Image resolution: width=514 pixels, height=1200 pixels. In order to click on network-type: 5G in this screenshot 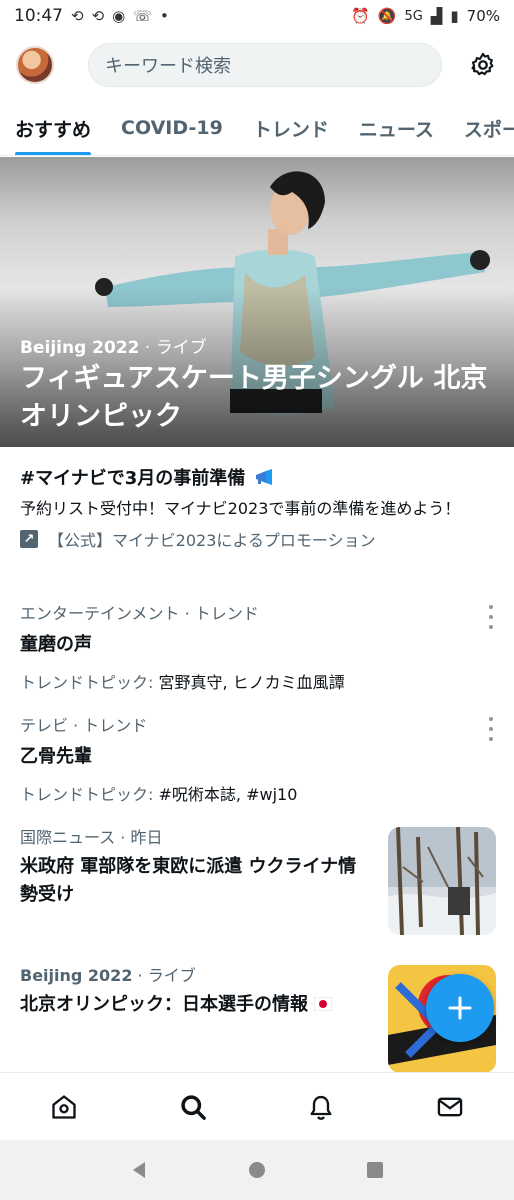, I will do `click(413, 16)`.